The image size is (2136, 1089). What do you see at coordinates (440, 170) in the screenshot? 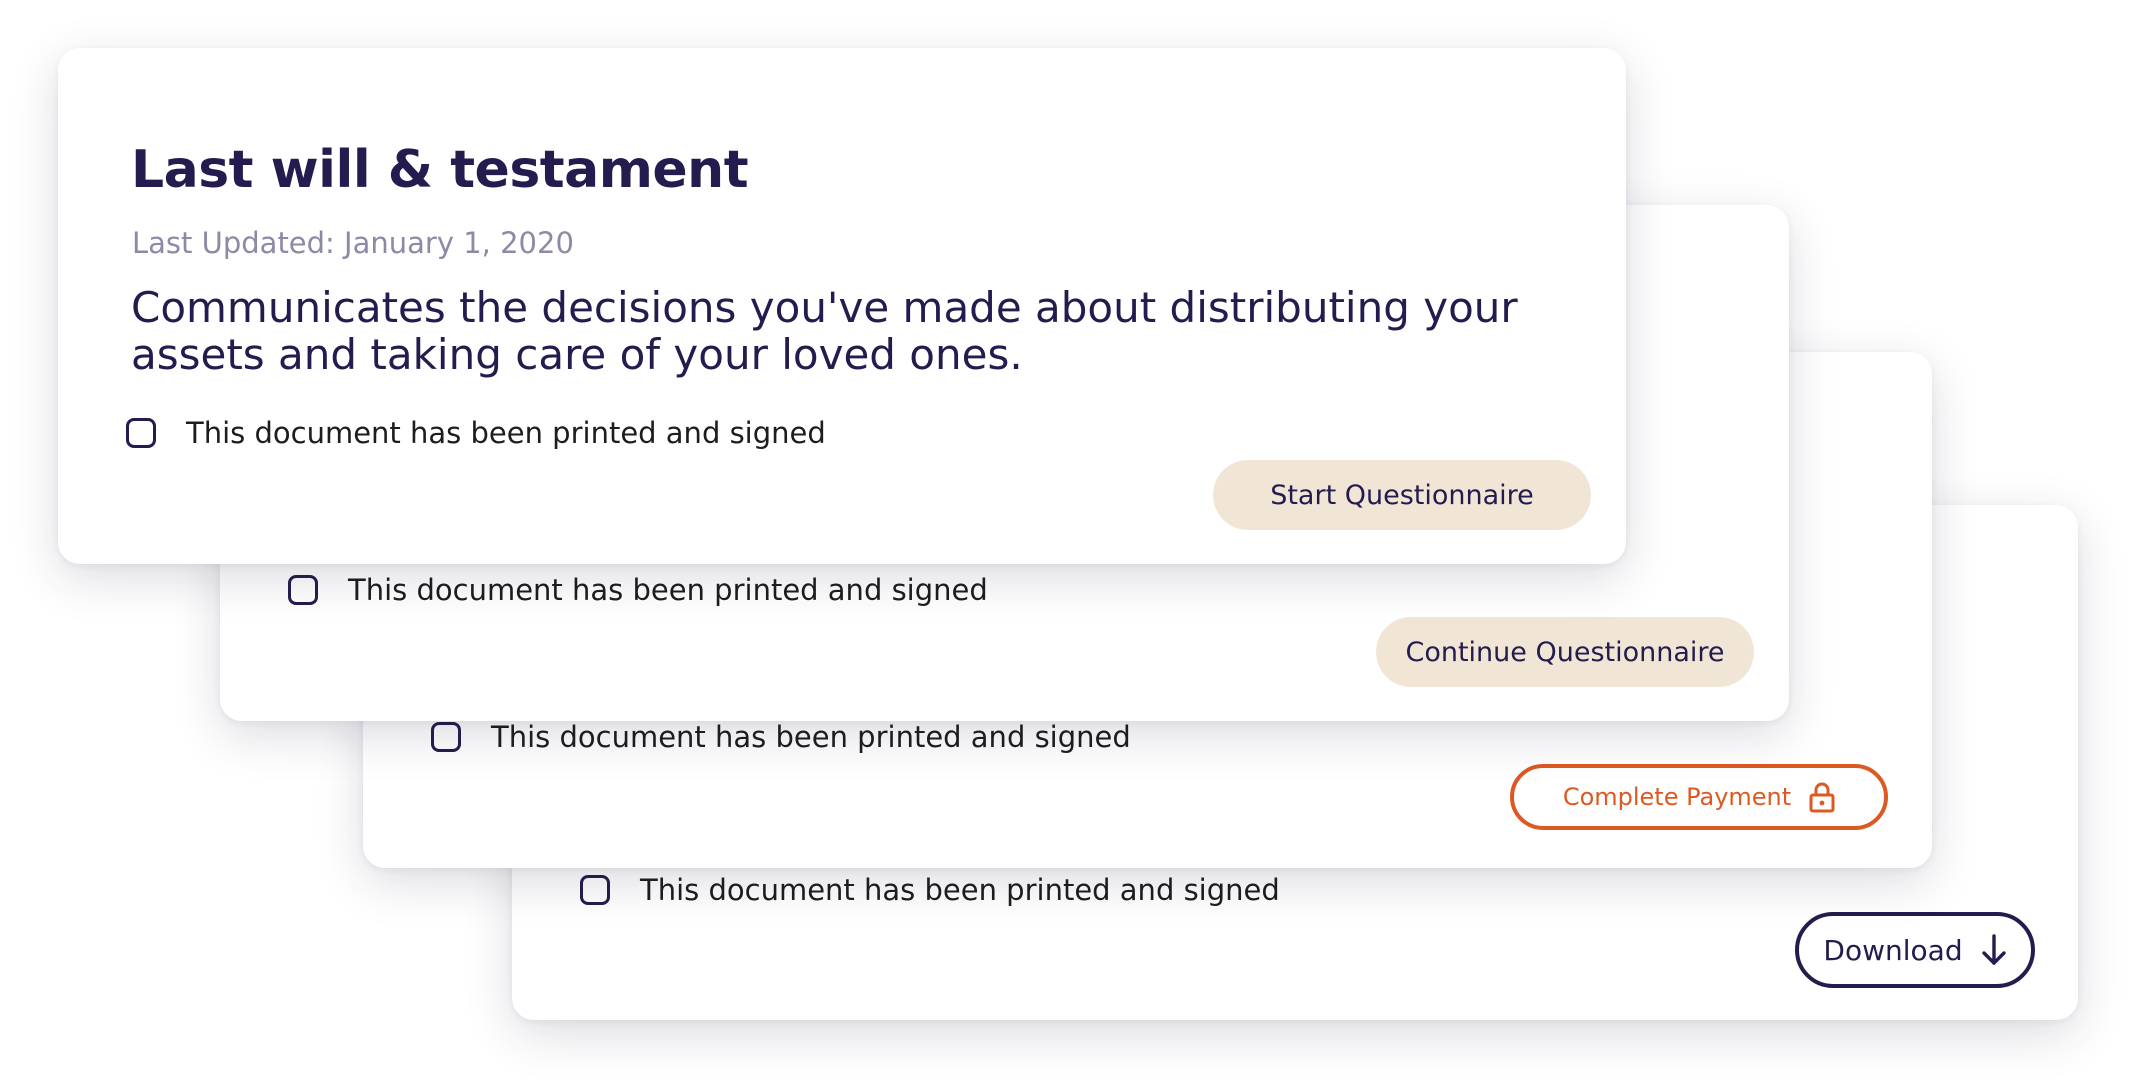
I see `card-title: Last will & testament` at bounding box center [440, 170].